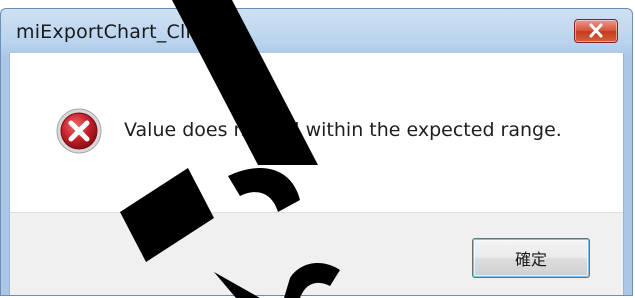 This screenshot has height=298, width=635. I want to click on close-button, so click(596, 31).